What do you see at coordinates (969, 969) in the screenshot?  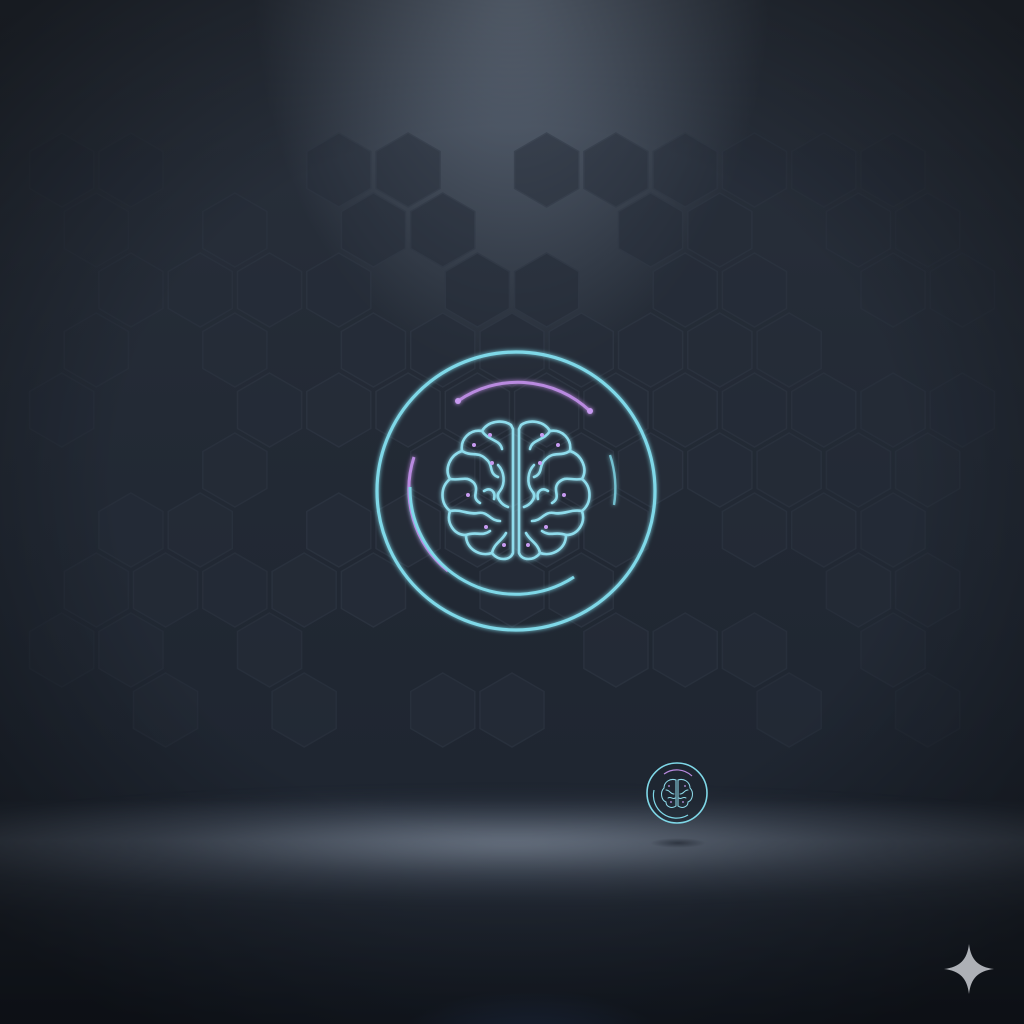 I see `sparkle-icon` at bounding box center [969, 969].